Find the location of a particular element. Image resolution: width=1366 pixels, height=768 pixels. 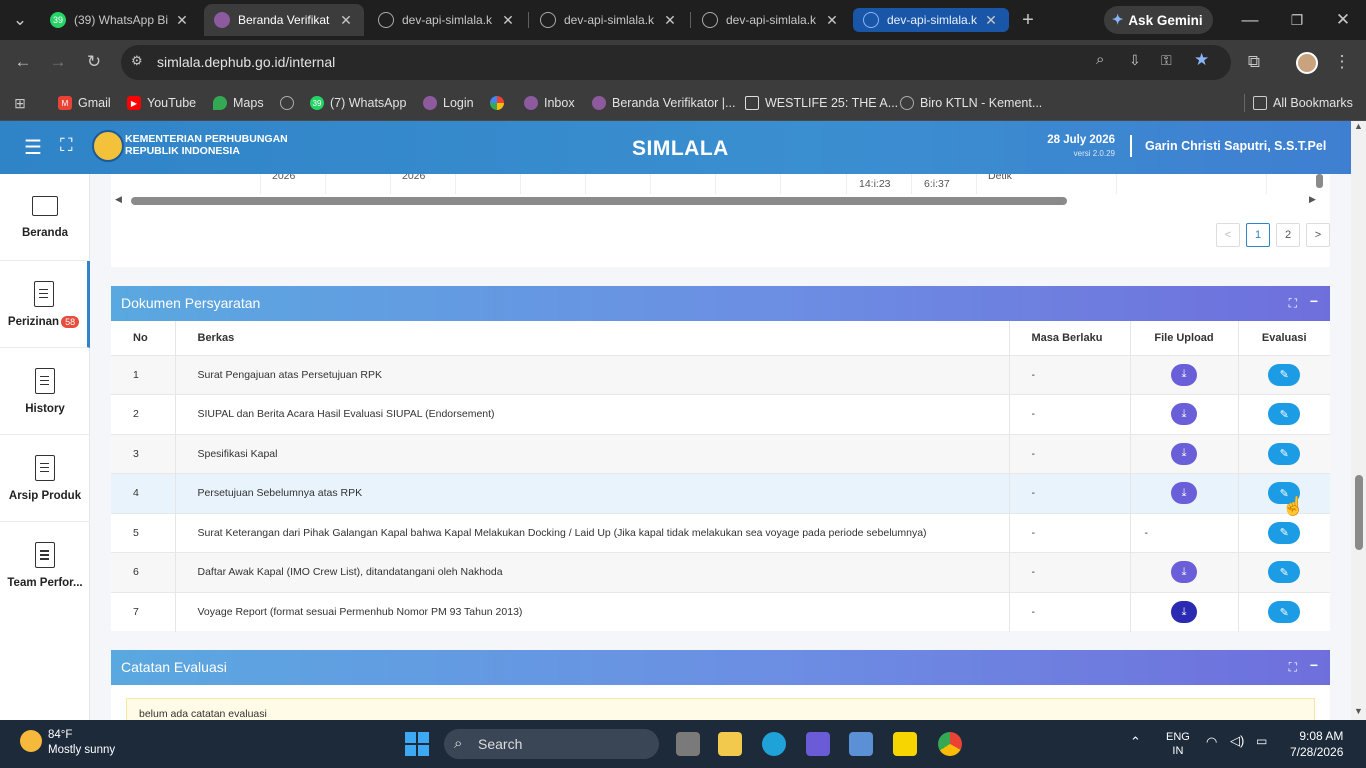

app-icon is located at coordinates (818, 744).